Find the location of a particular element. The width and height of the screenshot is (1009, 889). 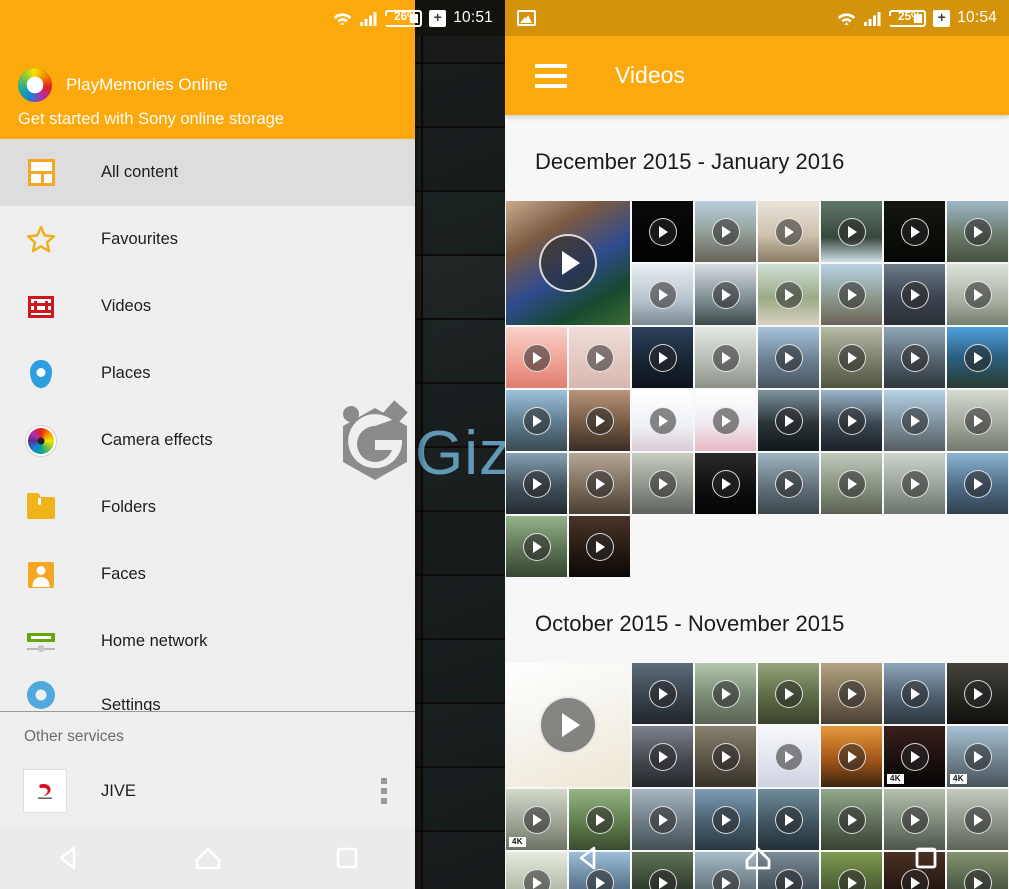

sidebar-item-favourites: Favourites is located at coordinates (207, 239).